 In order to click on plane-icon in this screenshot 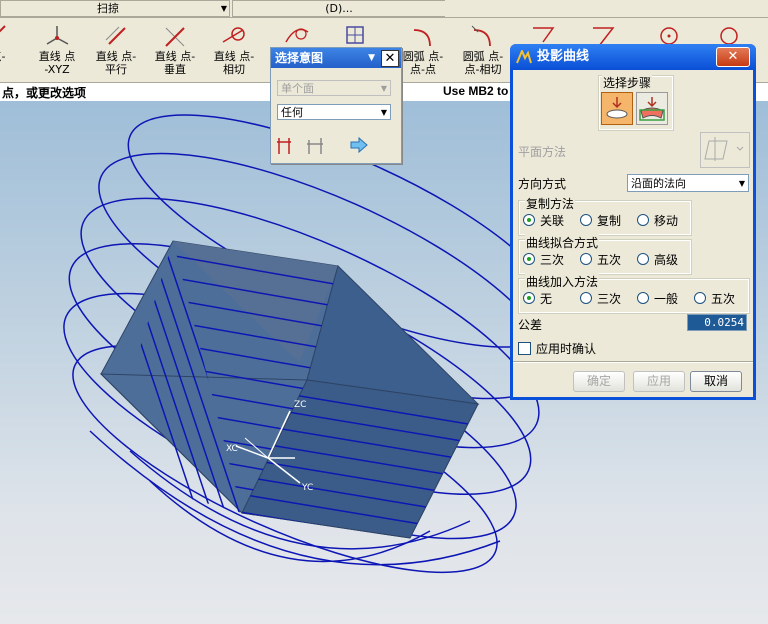, I will do `click(724, 149)`.